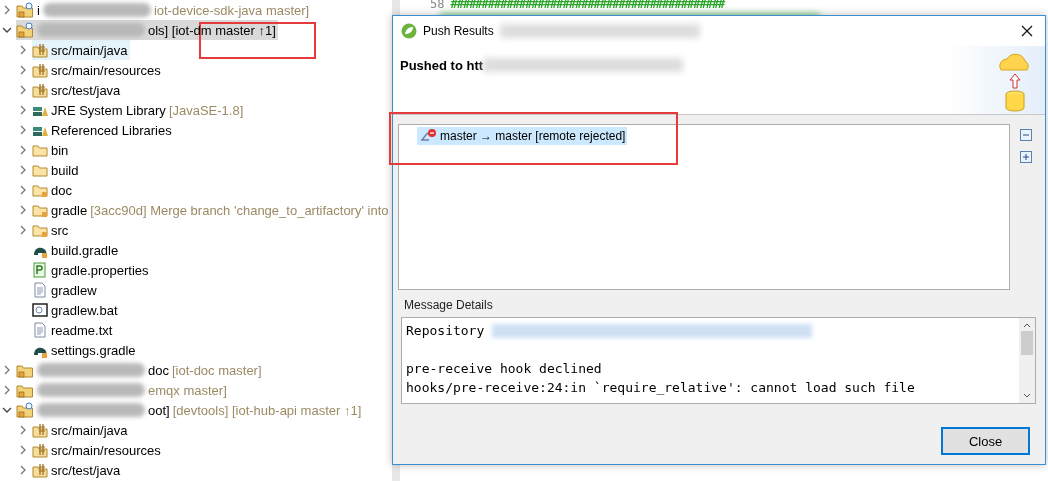 The image size is (1048, 481). I want to click on tree-row: i iot-device-sdk-java master], so click(164, 10).